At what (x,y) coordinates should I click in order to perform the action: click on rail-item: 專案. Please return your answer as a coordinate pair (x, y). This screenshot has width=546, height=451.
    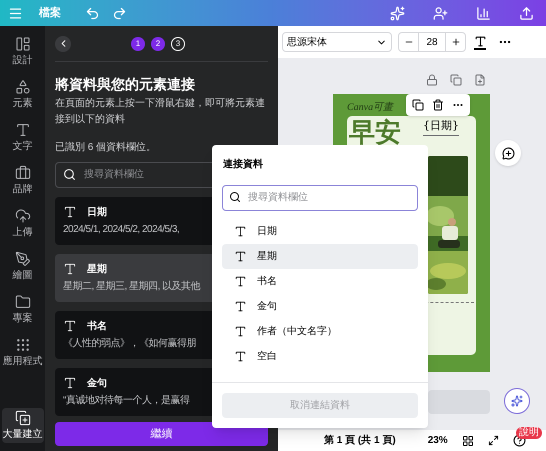
    Looking at the image, I should click on (23, 309).